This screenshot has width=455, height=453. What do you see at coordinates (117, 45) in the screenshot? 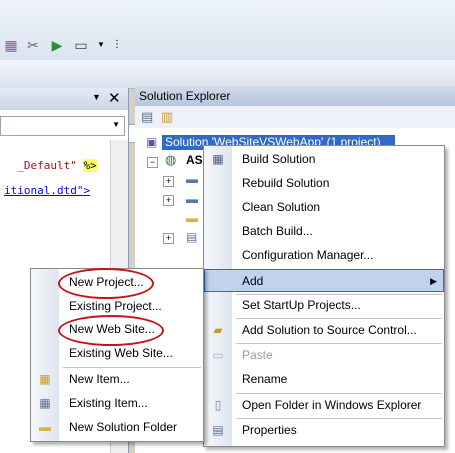
I see `overflow-icon: ⋮` at bounding box center [117, 45].